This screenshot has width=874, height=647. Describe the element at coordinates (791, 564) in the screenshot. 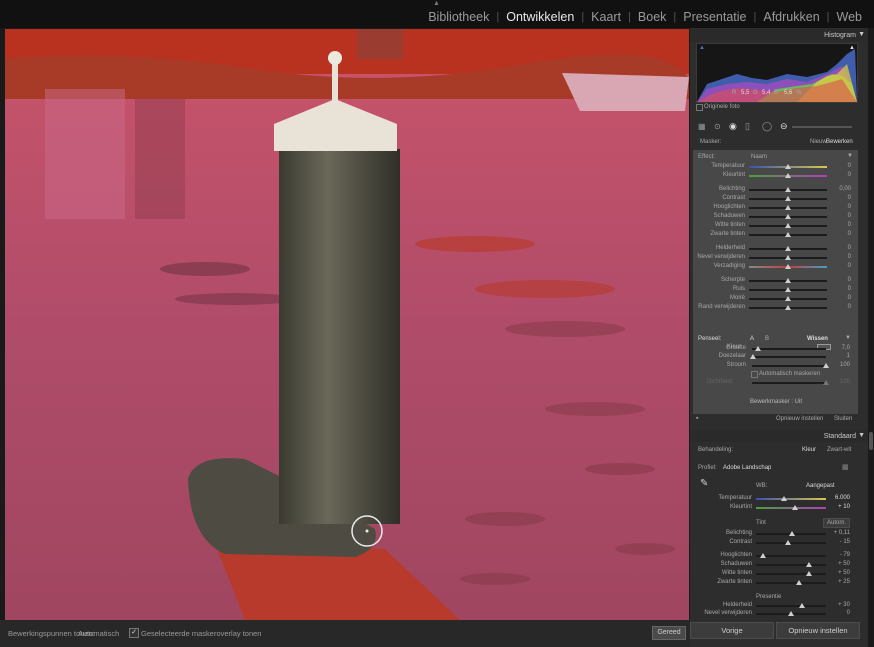

I see `shadows-slider` at that location.